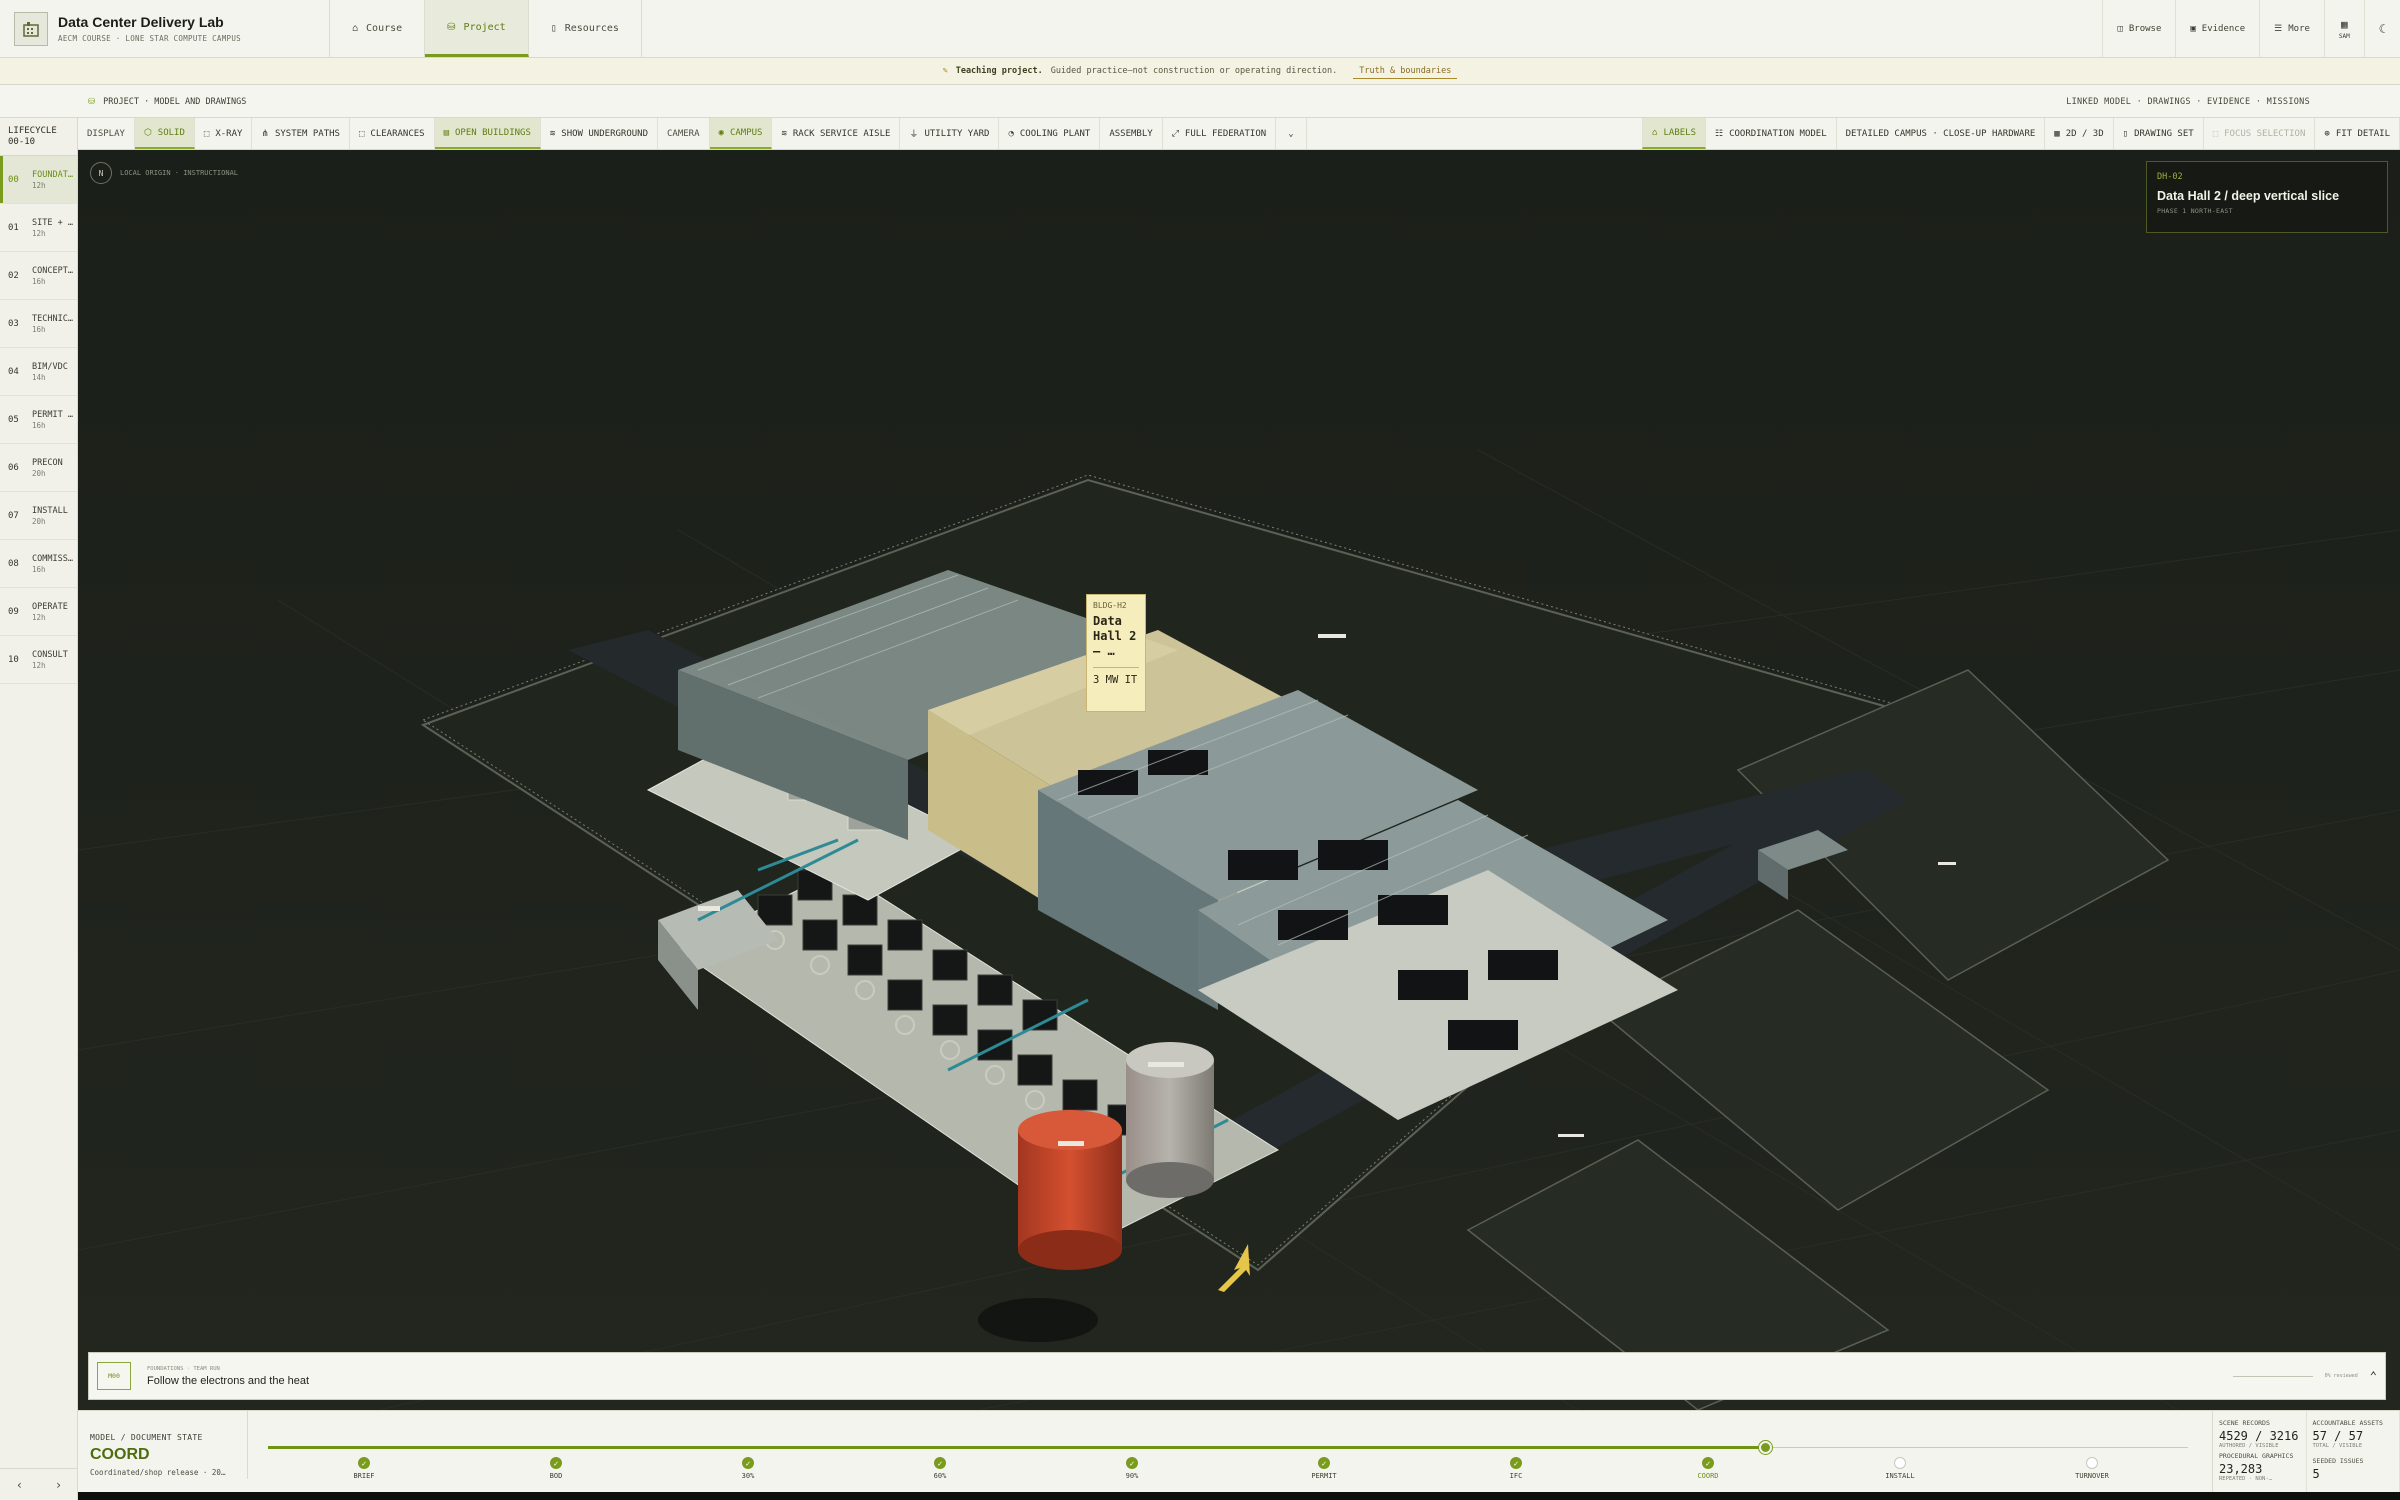 The height and width of the screenshot is (1500, 2400). What do you see at coordinates (38, 660) in the screenshot?
I see `lifecycle-item-10: 10 CONSULT 12h` at bounding box center [38, 660].